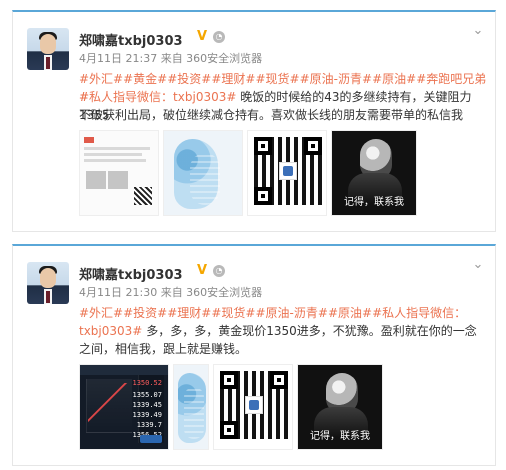 The image size is (506, 470). What do you see at coordinates (110, 331) in the screenshot?
I see `hashtag-wechat-id: txbj0303#` at bounding box center [110, 331].